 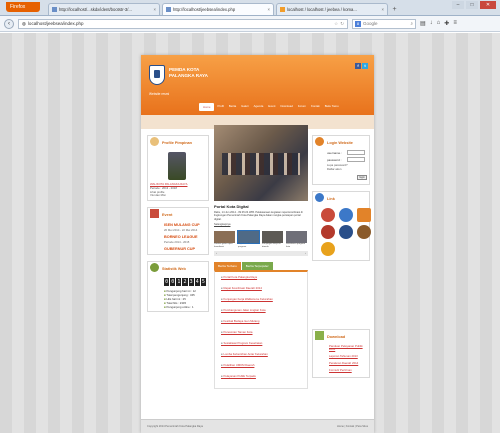 What do you see at coordinates (271, 245) in the screenshot?
I see `thumb-caption: Kunjungan kerja ke daerah` at bounding box center [271, 245].